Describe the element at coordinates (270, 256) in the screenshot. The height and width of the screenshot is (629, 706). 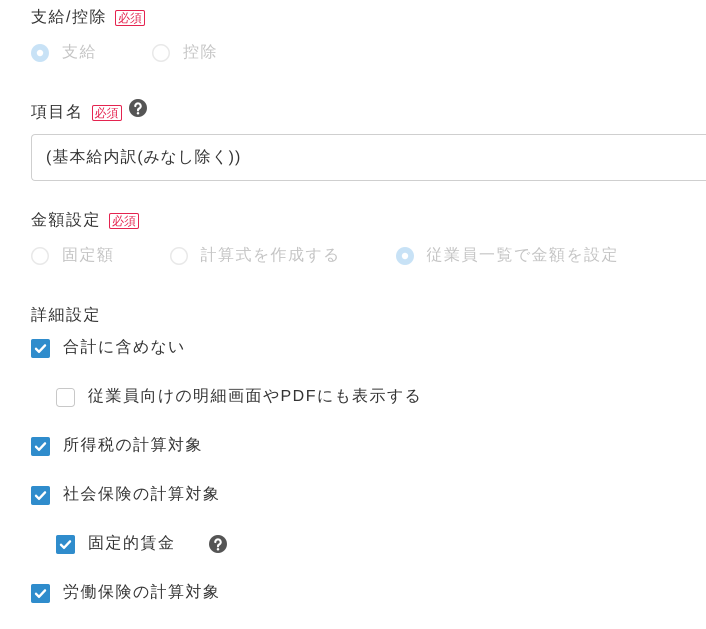
I see `radio-label: 計算式を作成する` at that location.